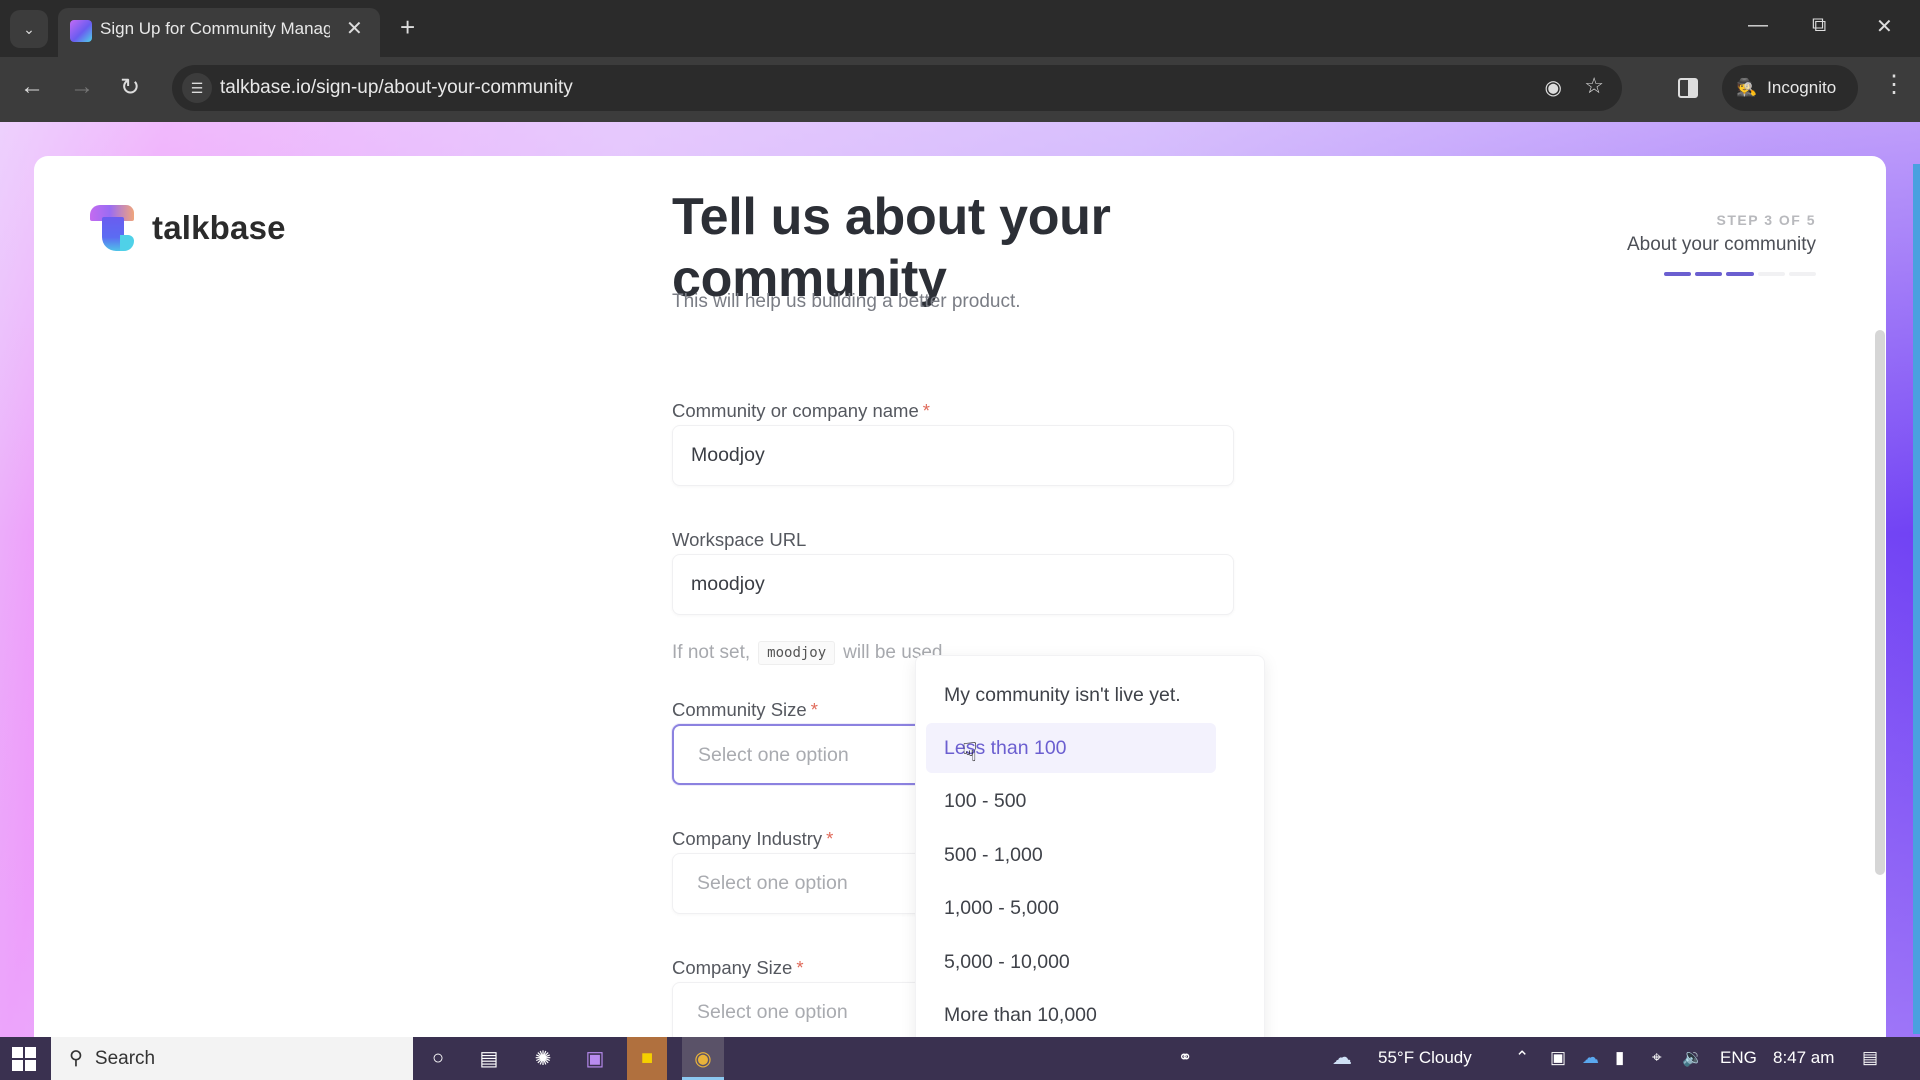 This screenshot has height=1080, width=1920. Describe the element at coordinates (1425, 1058) in the screenshot. I see `weather-text: 55°F Cloudy` at that location.